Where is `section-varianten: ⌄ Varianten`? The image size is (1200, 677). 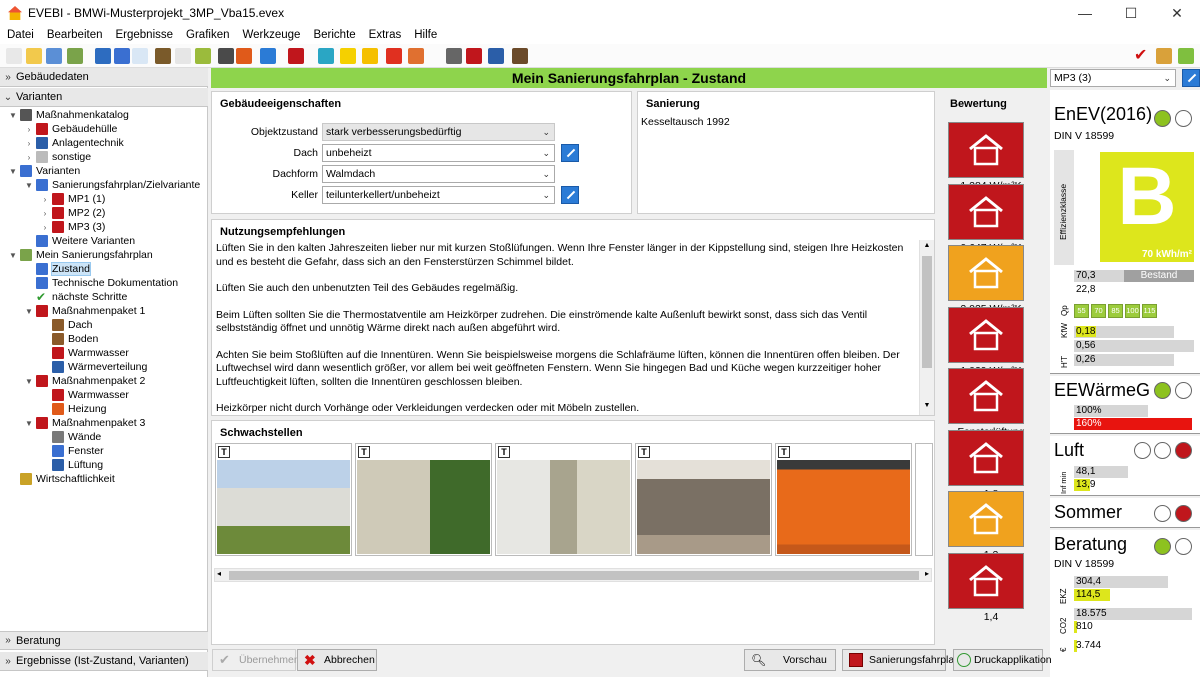
section-varianten: ⌄ Varianten is located at coordinates (104, 97).